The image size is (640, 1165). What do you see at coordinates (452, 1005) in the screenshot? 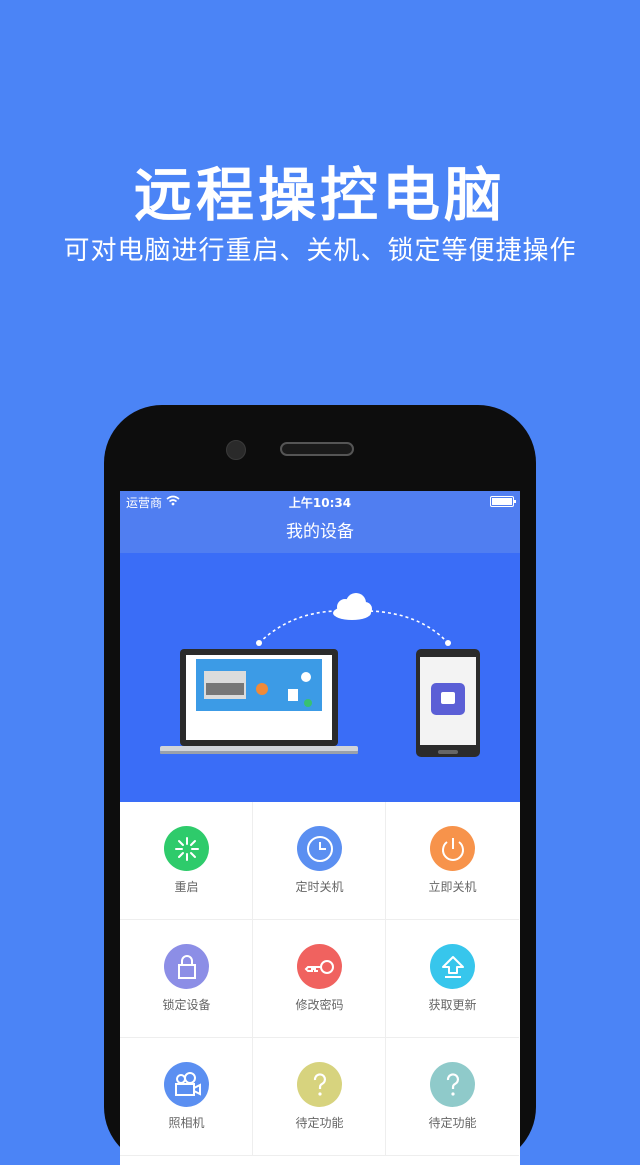
I see `action-label: 获取更新` at bounding box center [452, 1005].